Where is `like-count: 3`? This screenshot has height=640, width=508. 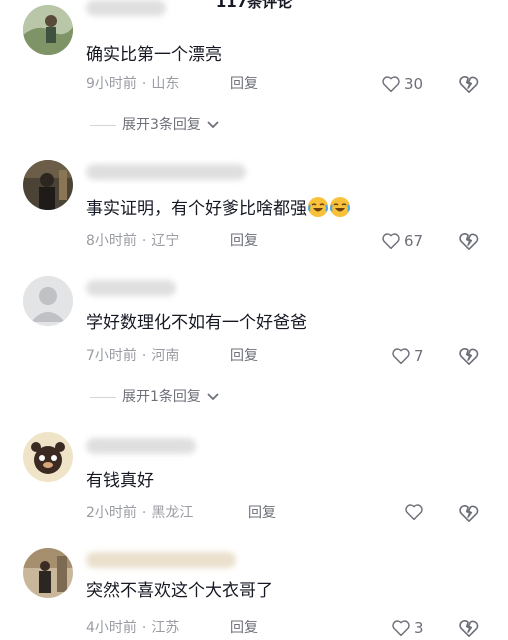
like-count: 3 is located at coordinates (419, 628).